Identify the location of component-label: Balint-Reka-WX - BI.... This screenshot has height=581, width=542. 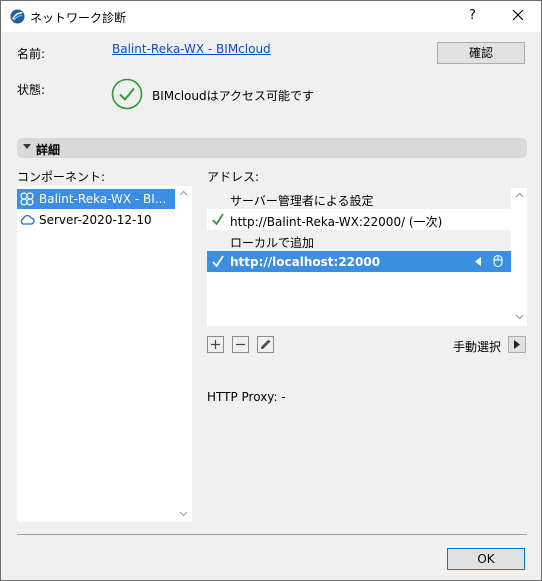
(103, 199).